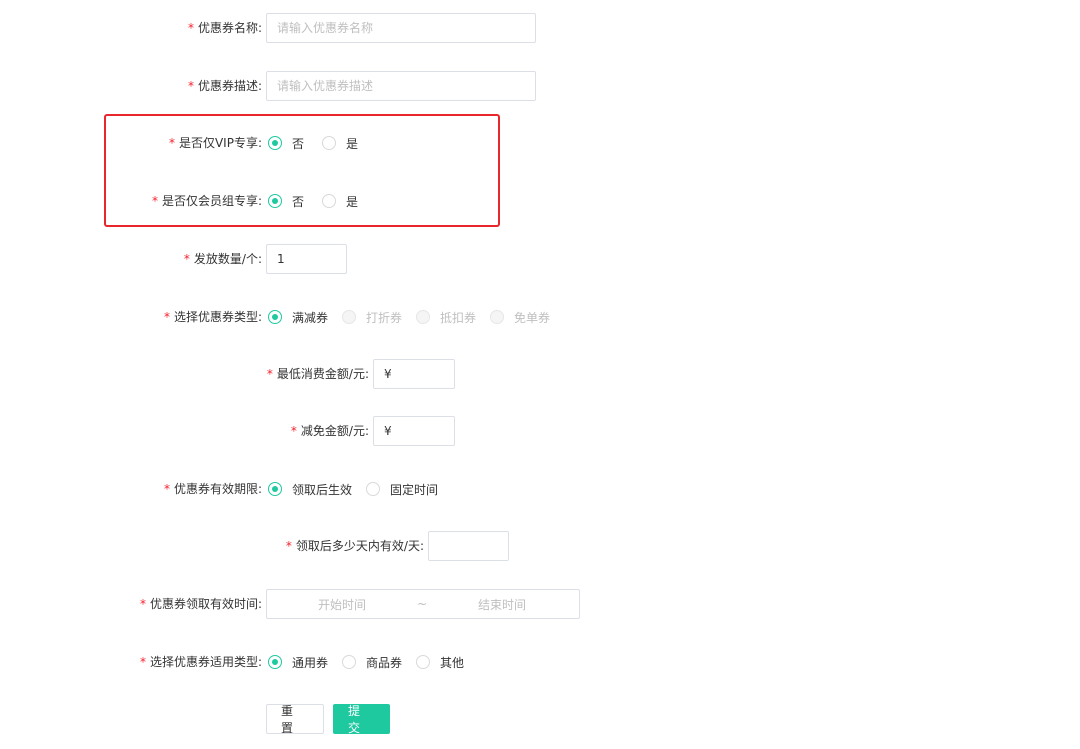 This screenshot has width=1080, height=749. Describe the element at coordinates (372, 317) in the screenshot. I see `coupon-type-option-discount: 打折券` at that location.